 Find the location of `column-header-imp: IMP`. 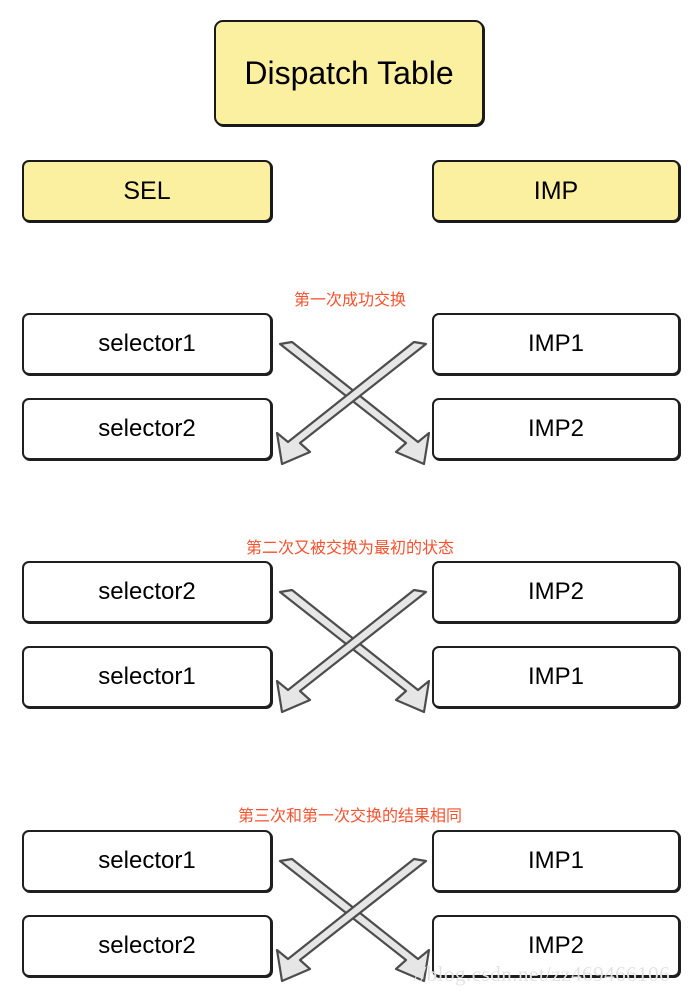

column-header-imp: IMP is located at coordinates (556, 191).